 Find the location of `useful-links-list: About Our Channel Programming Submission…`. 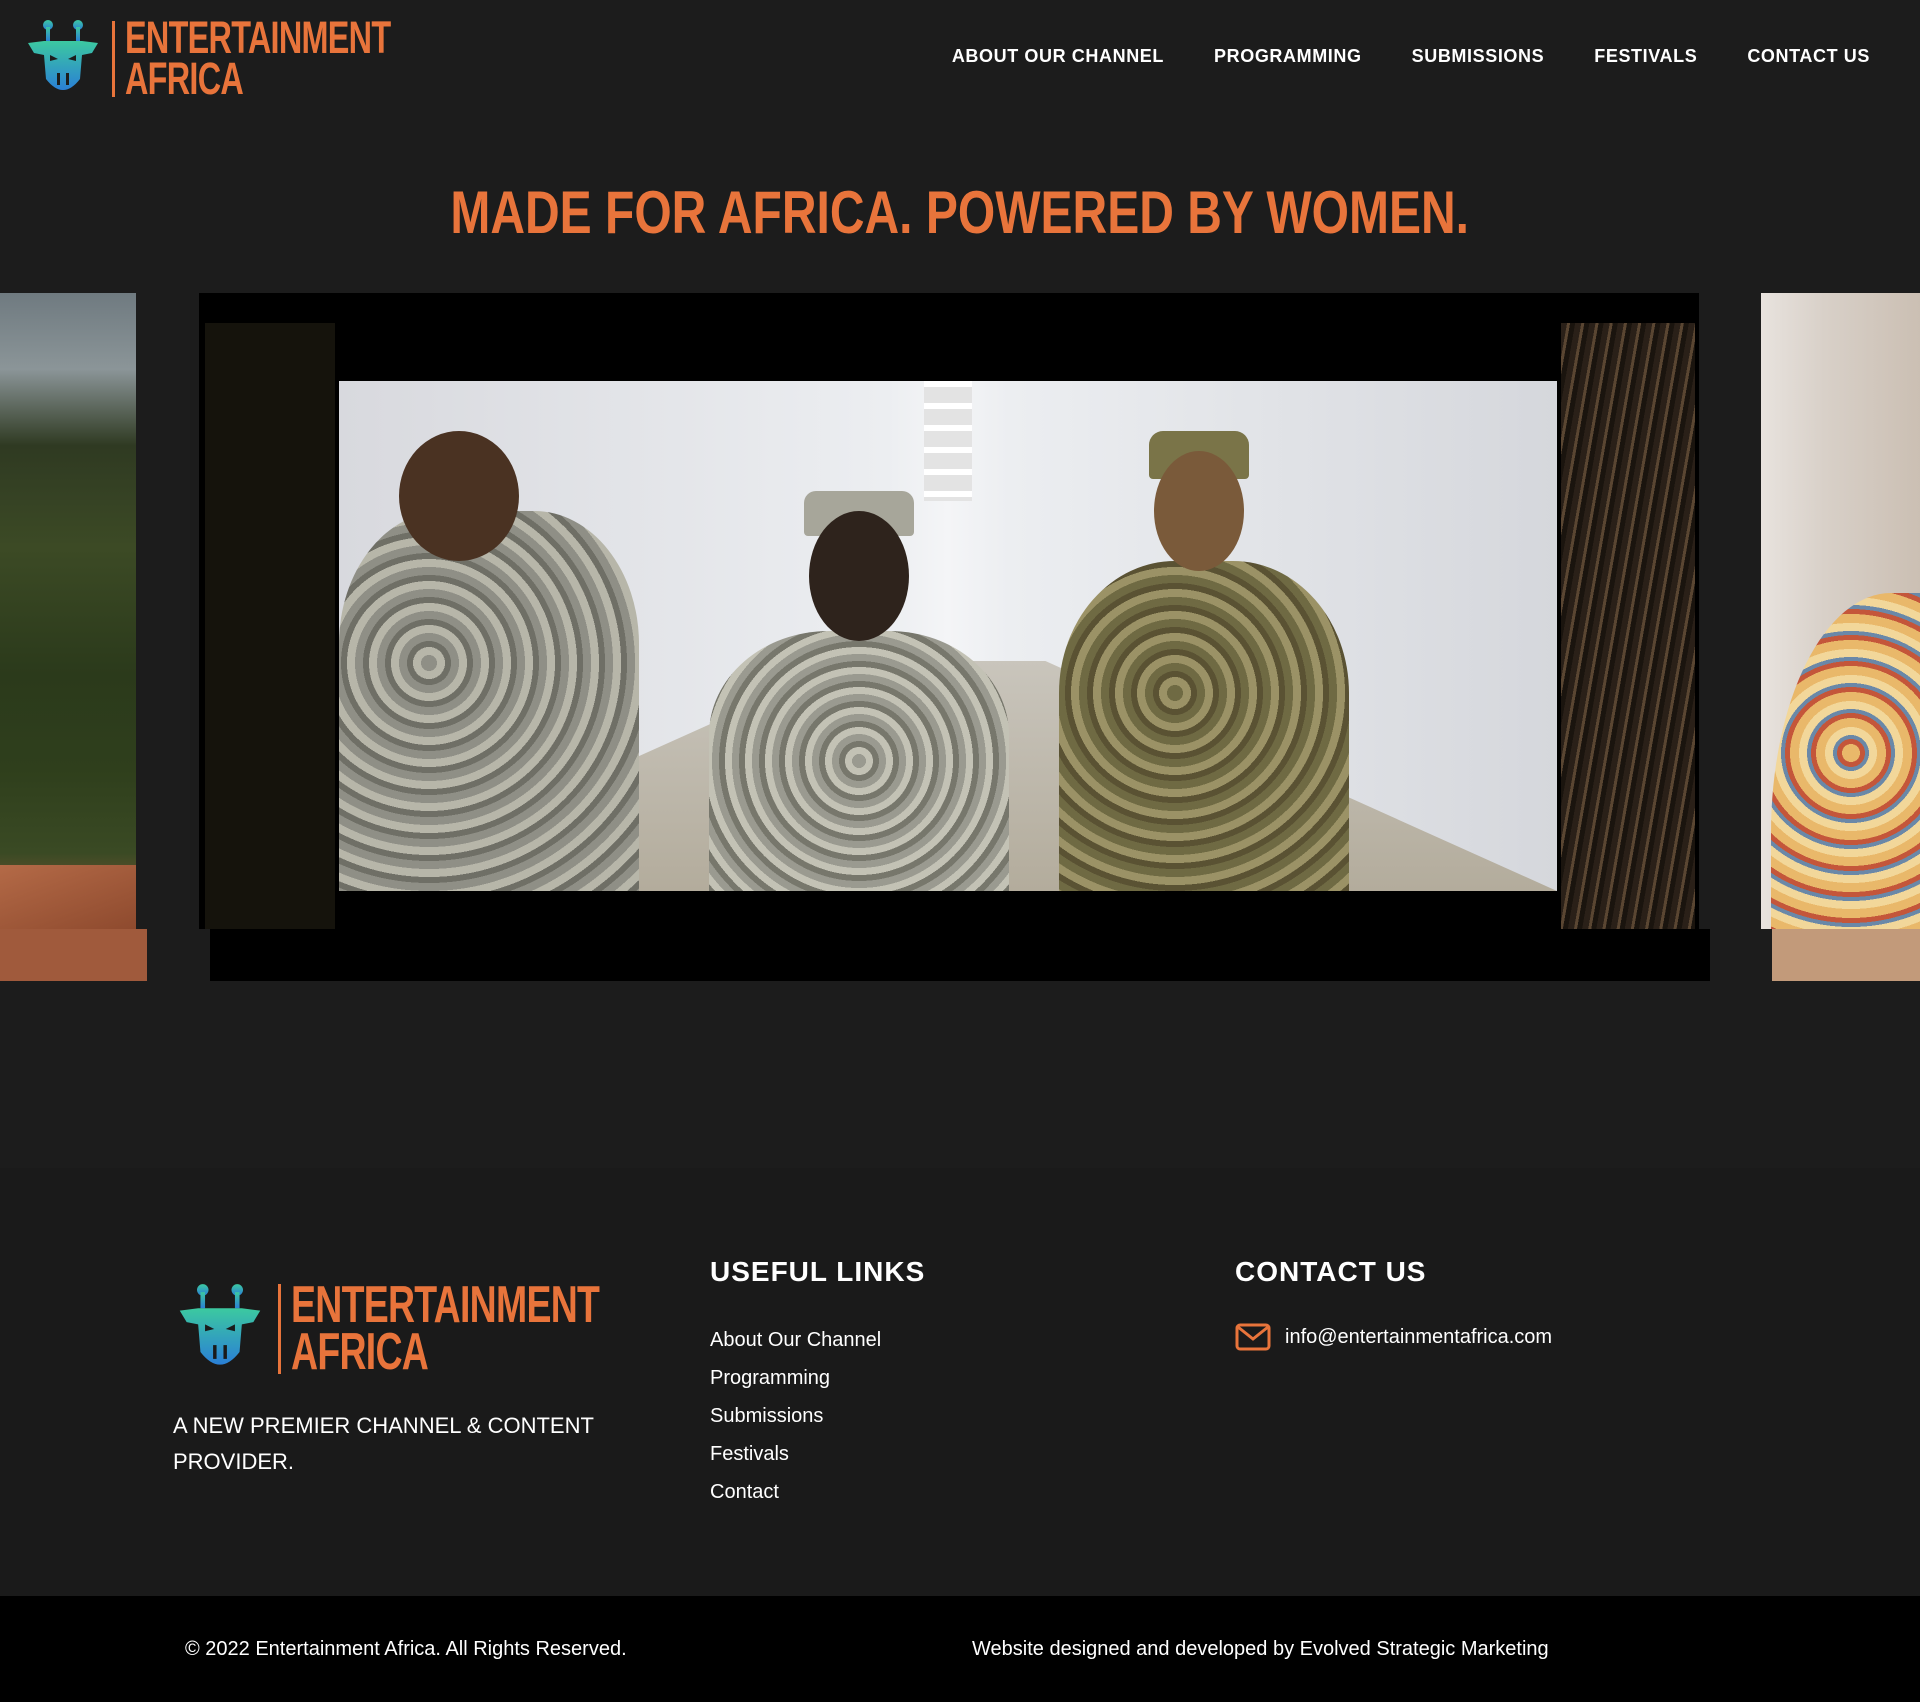

useful-links-list: About Our Channel Programming Submission… is located at coordinates (795, 1421).